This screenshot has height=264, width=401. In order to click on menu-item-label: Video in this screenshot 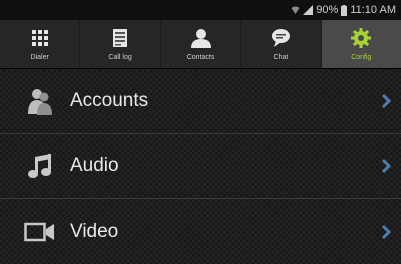, I will do `click(94, 231)`.